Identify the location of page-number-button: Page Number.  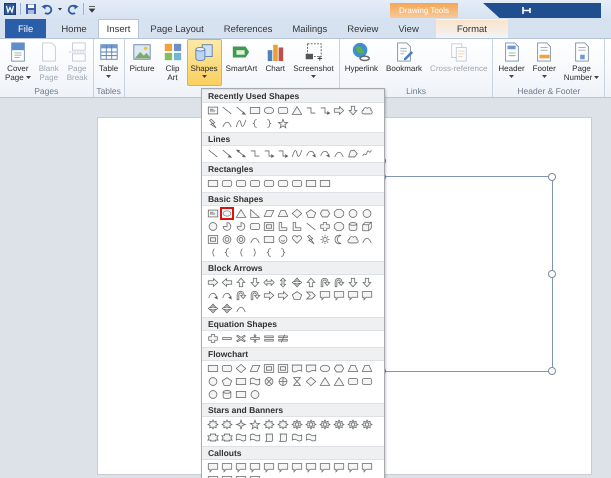
(582, 62).